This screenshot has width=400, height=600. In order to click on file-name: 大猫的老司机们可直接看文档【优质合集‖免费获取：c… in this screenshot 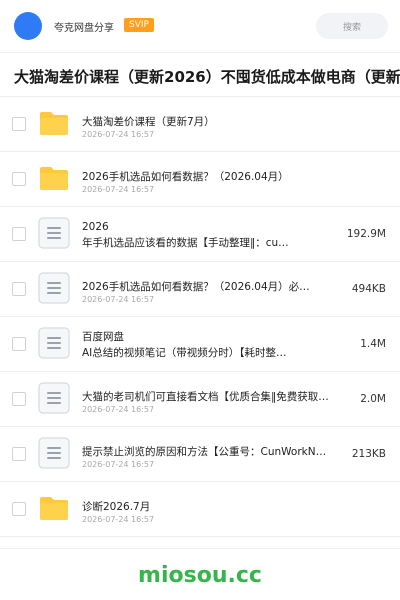, I will do `click(207, 397)`.